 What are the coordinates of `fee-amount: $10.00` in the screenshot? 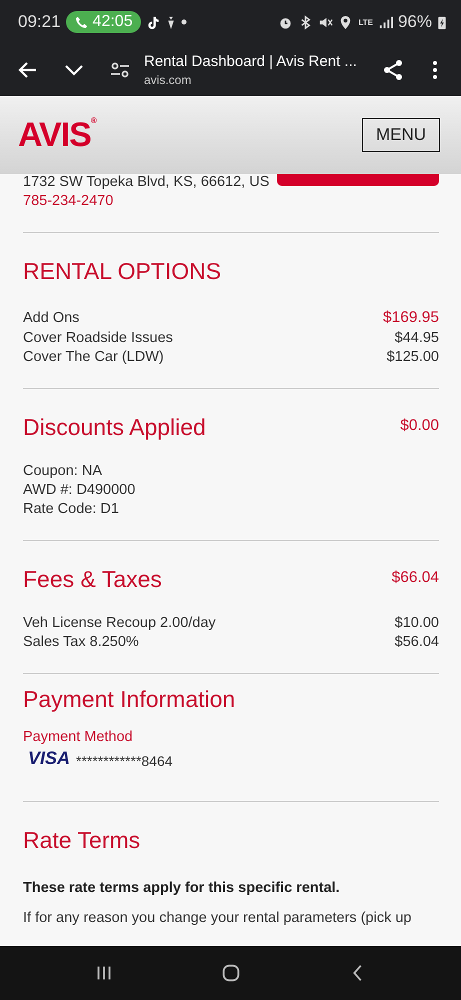 It's located at (416, 623).